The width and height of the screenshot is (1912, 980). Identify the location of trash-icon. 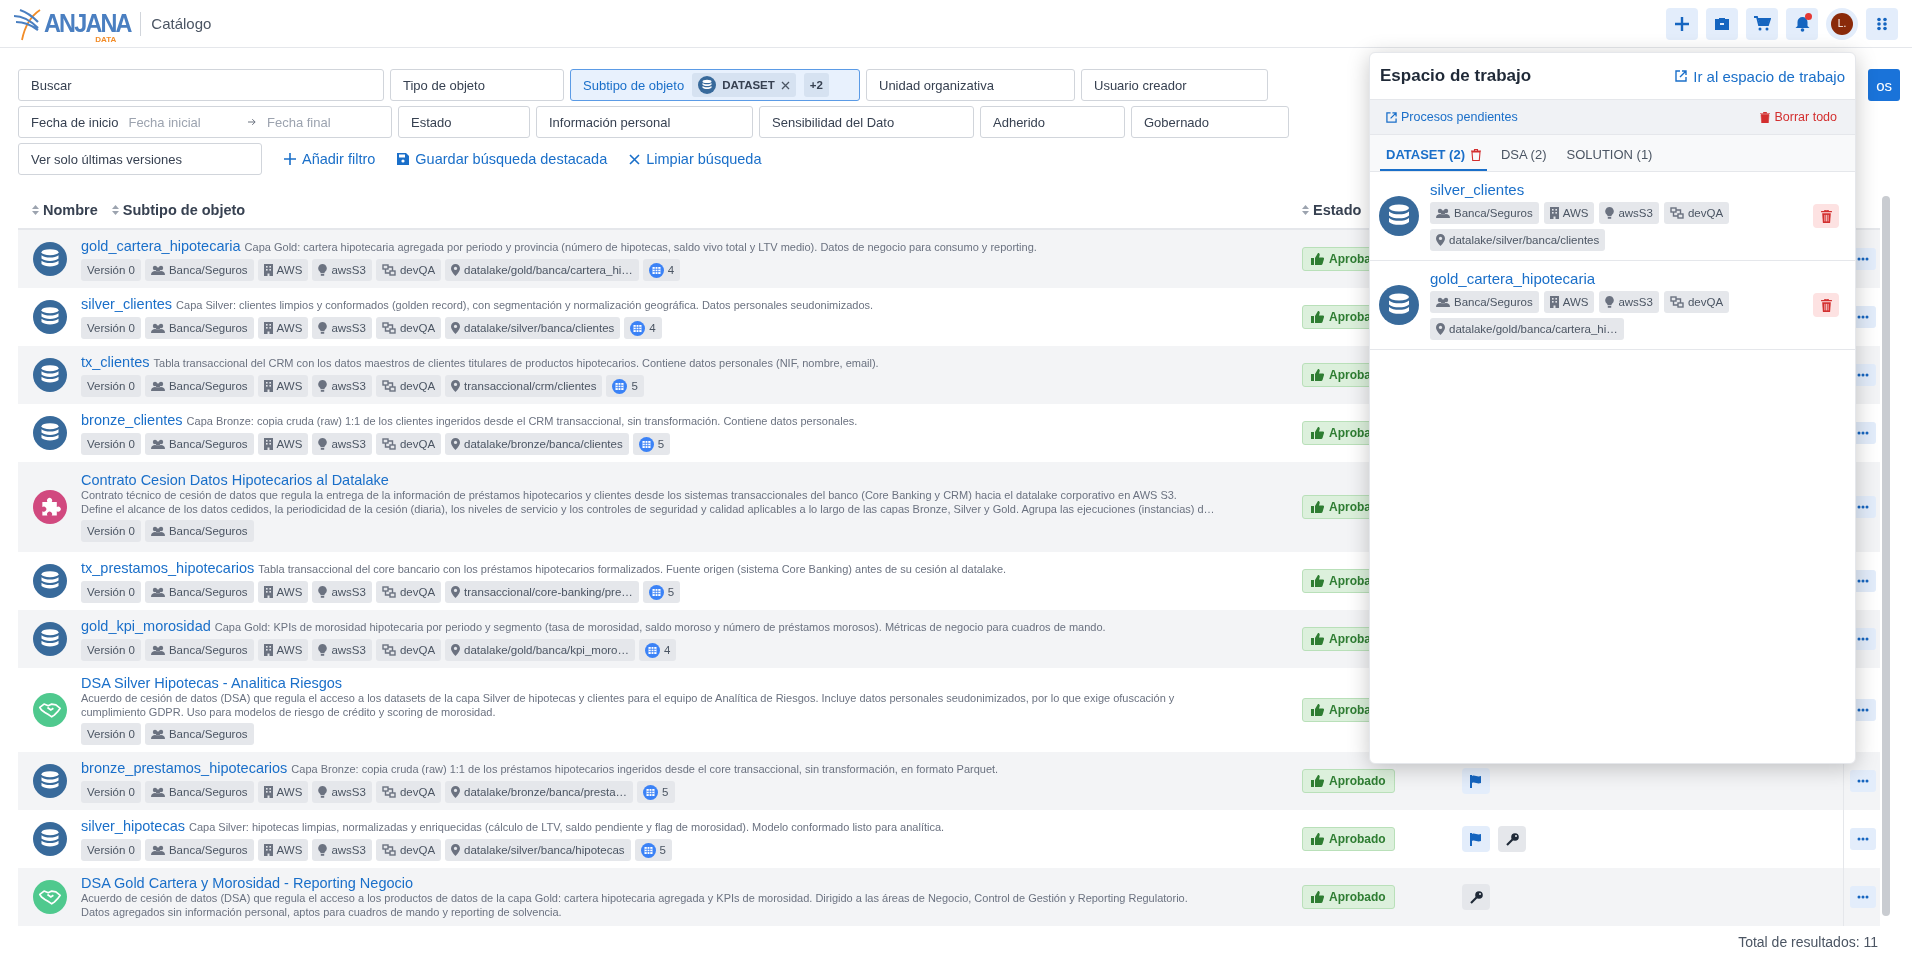
(1475, 154).